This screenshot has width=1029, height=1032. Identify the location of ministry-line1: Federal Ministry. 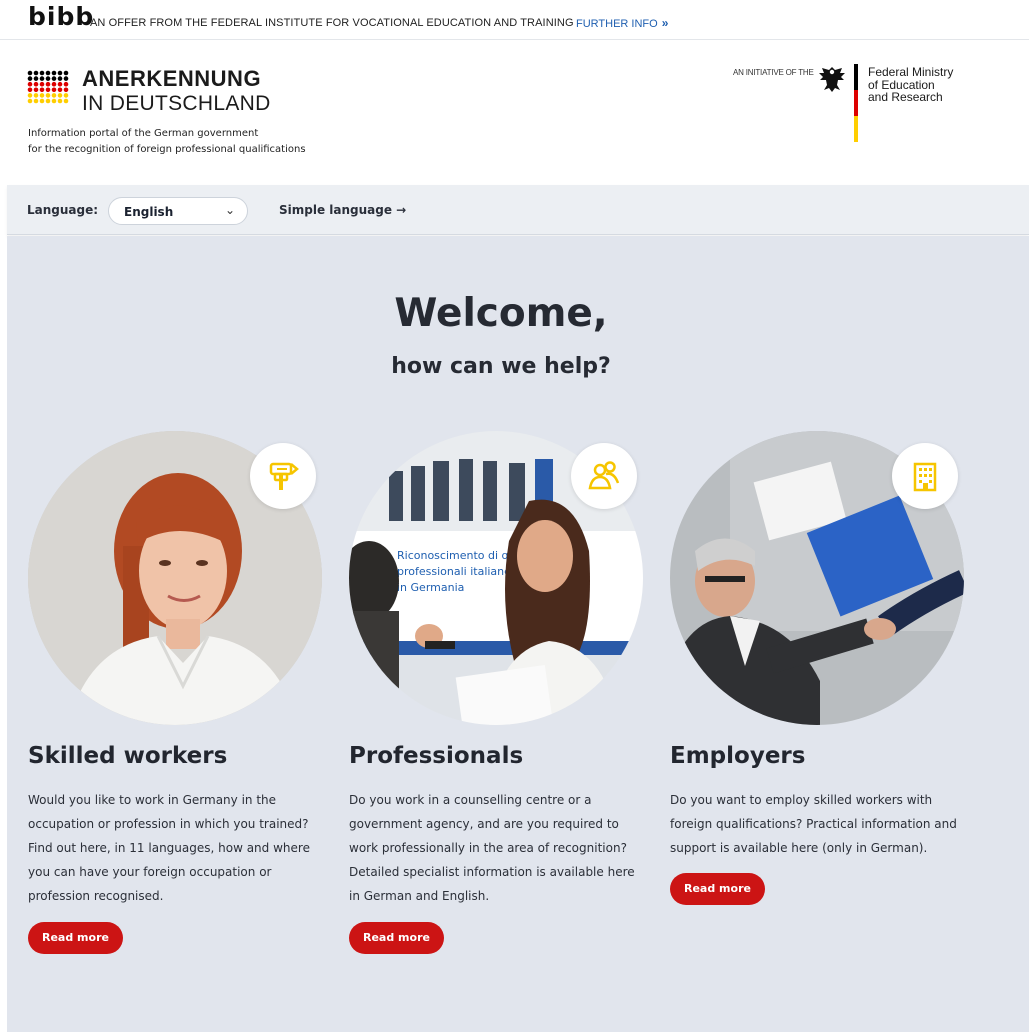
(911, 72).